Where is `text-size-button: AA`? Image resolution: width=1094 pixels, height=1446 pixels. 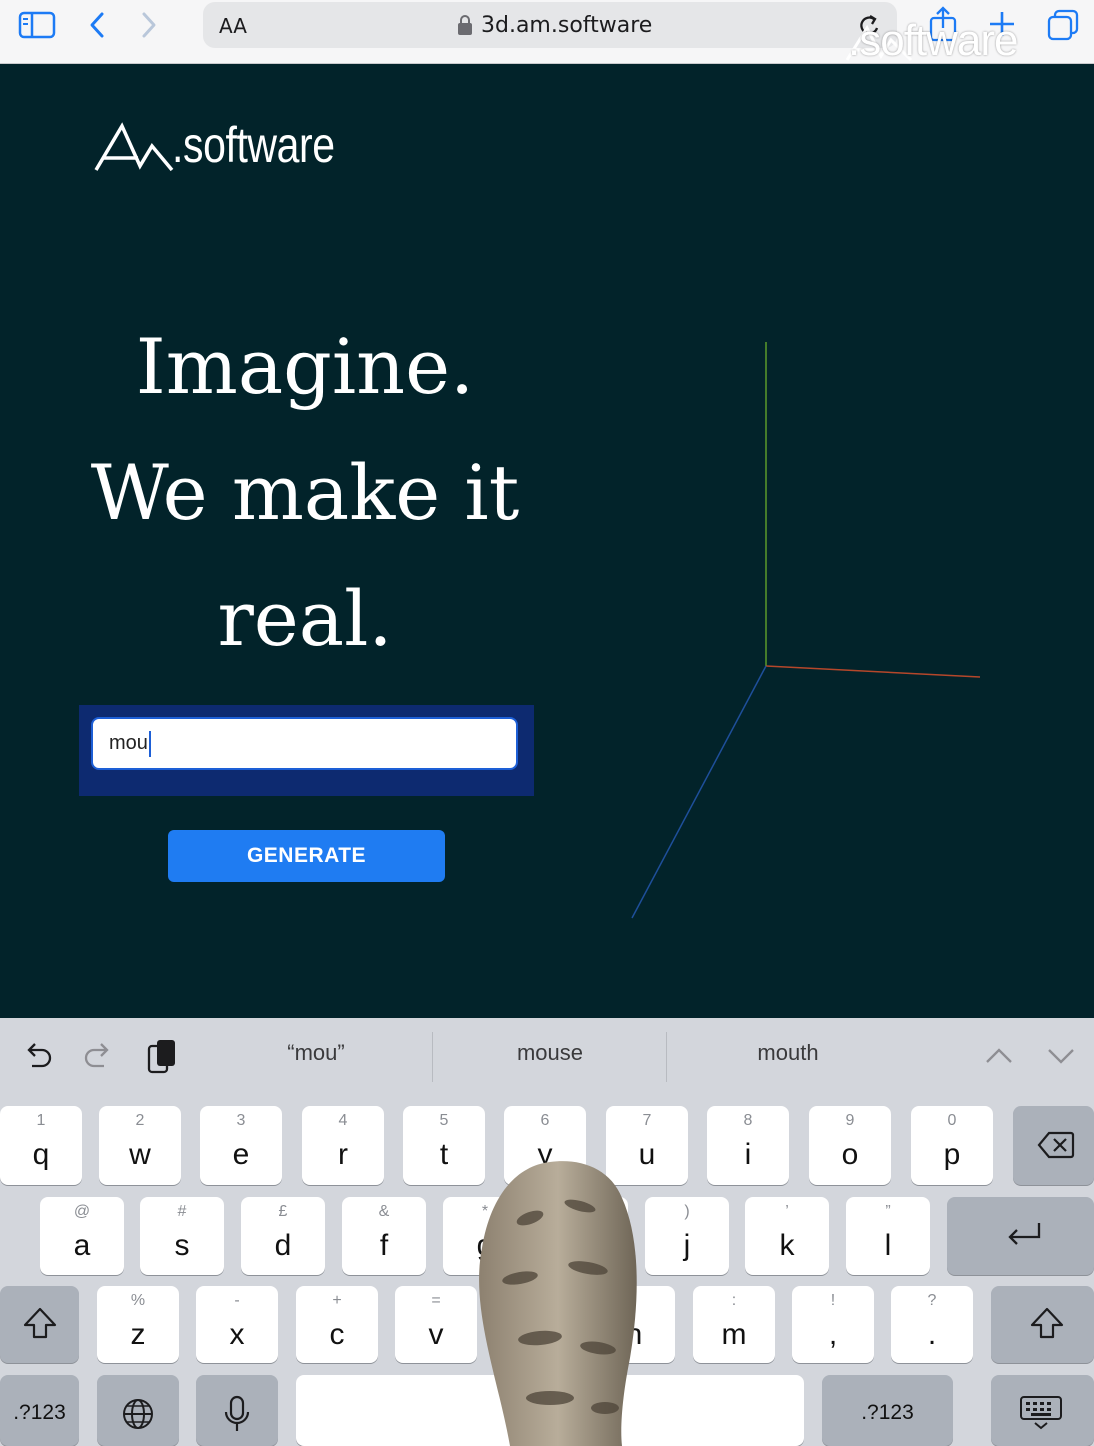
text-size-button: AA is located at coordinates (233, 26).